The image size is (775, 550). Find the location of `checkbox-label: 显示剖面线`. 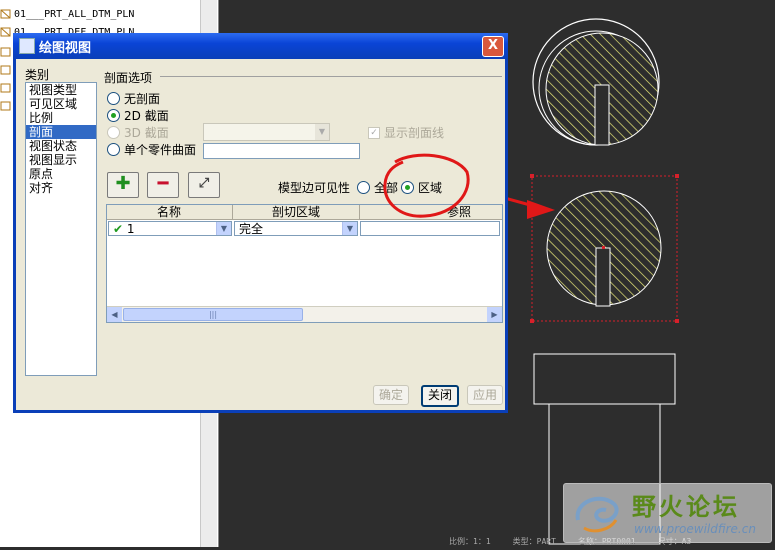

checkbox-label: 显示剖面线 is located at coordinates (414, 133).